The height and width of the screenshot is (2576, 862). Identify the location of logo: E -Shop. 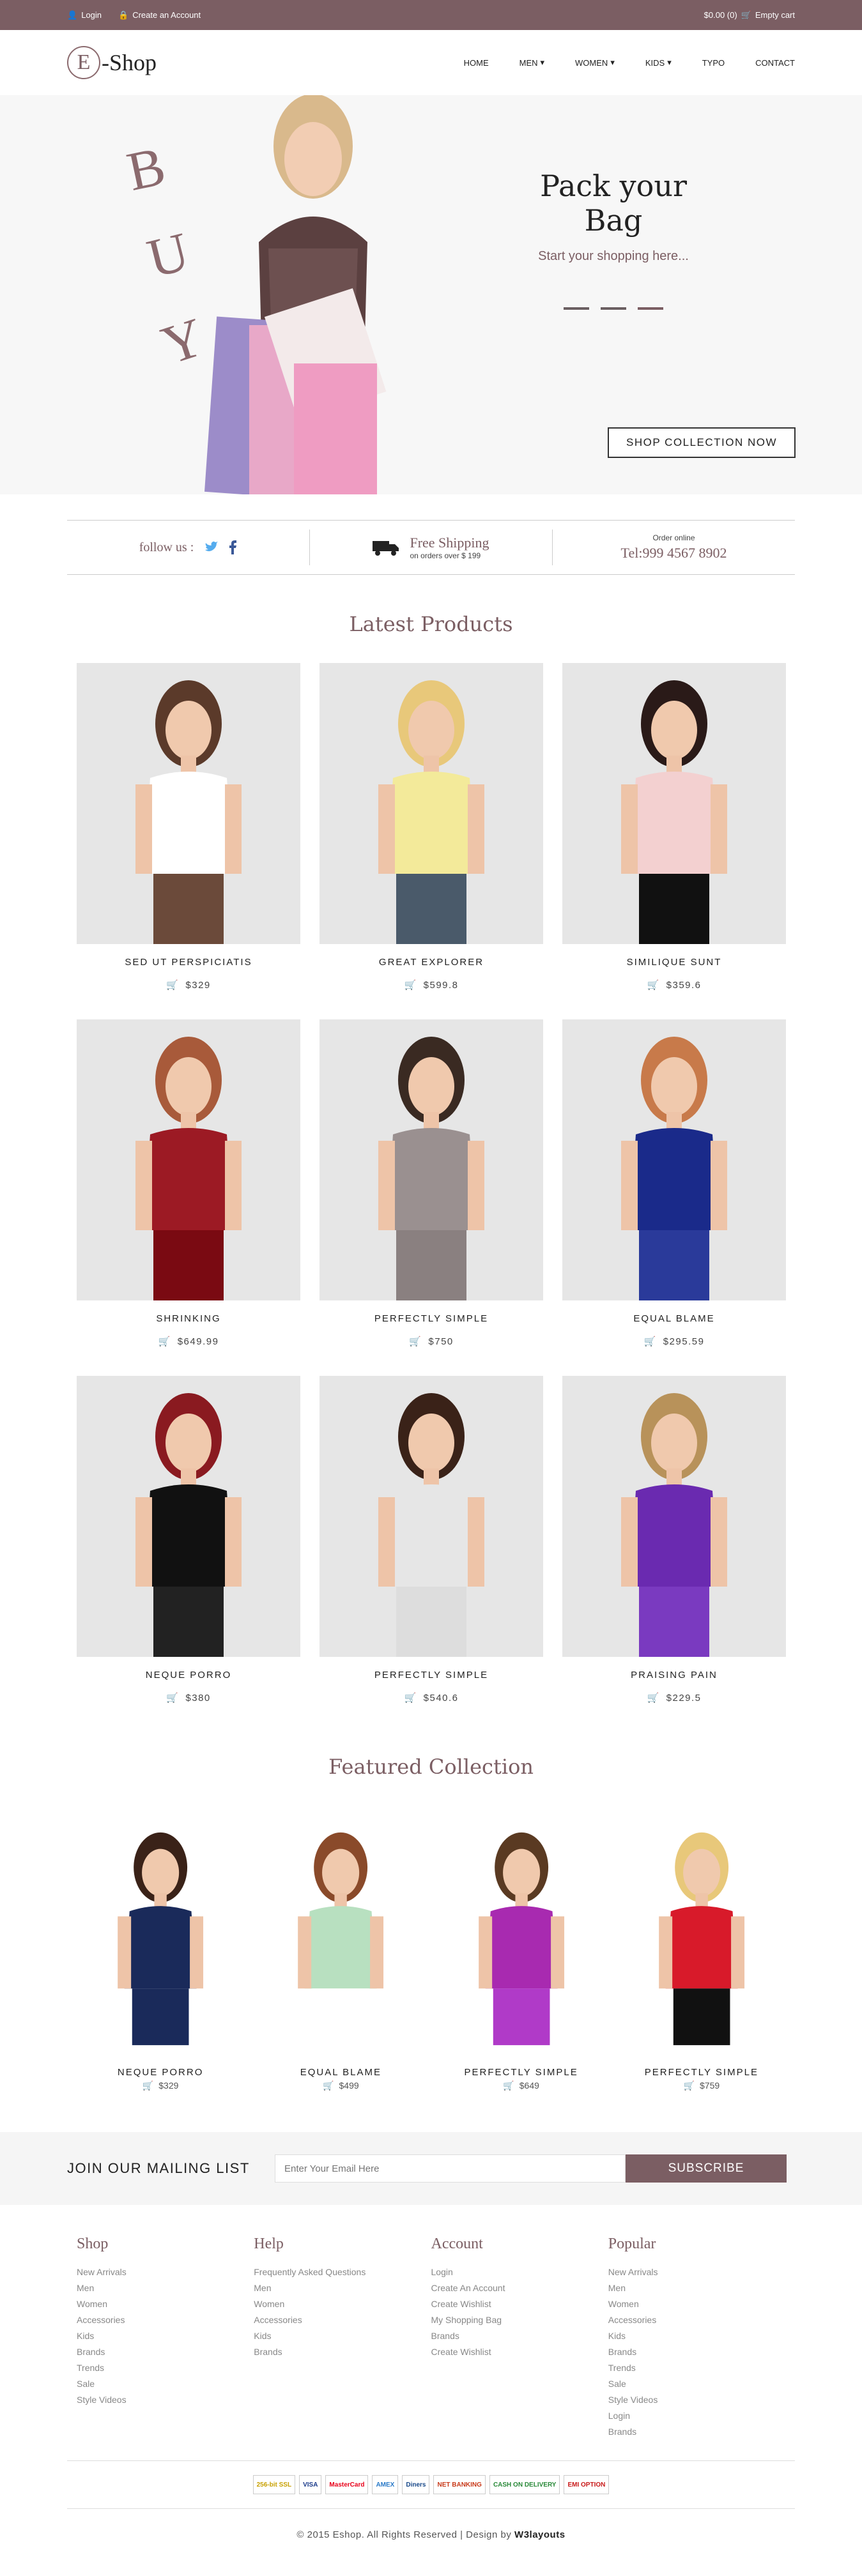
(112, 62).